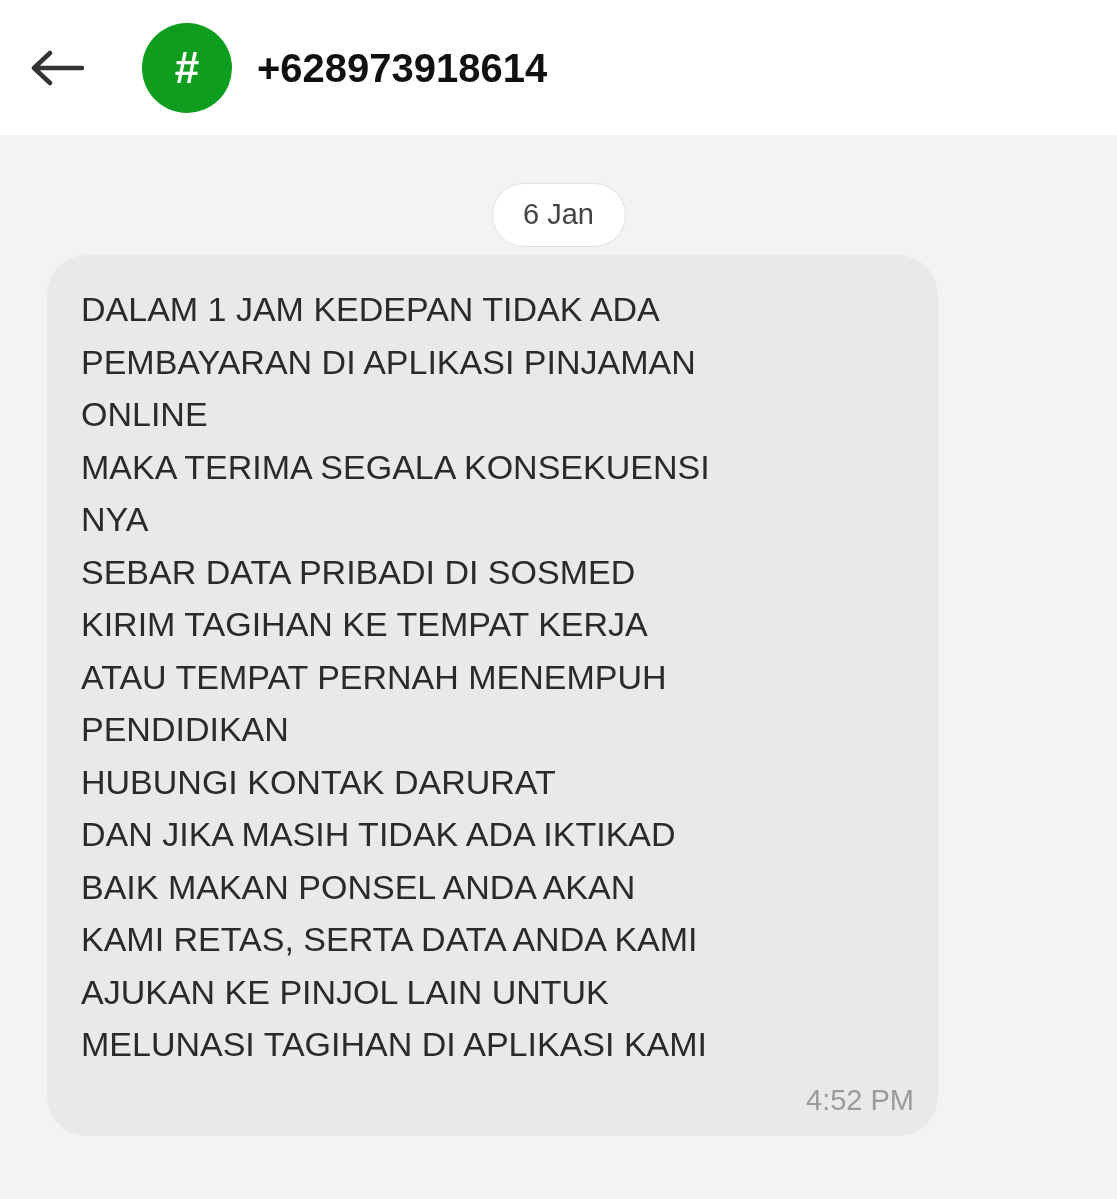  What do you see at coordinates (187, 67) in the screenshot?
I see `contact-avatar: #` at bounding box center [187, 67].